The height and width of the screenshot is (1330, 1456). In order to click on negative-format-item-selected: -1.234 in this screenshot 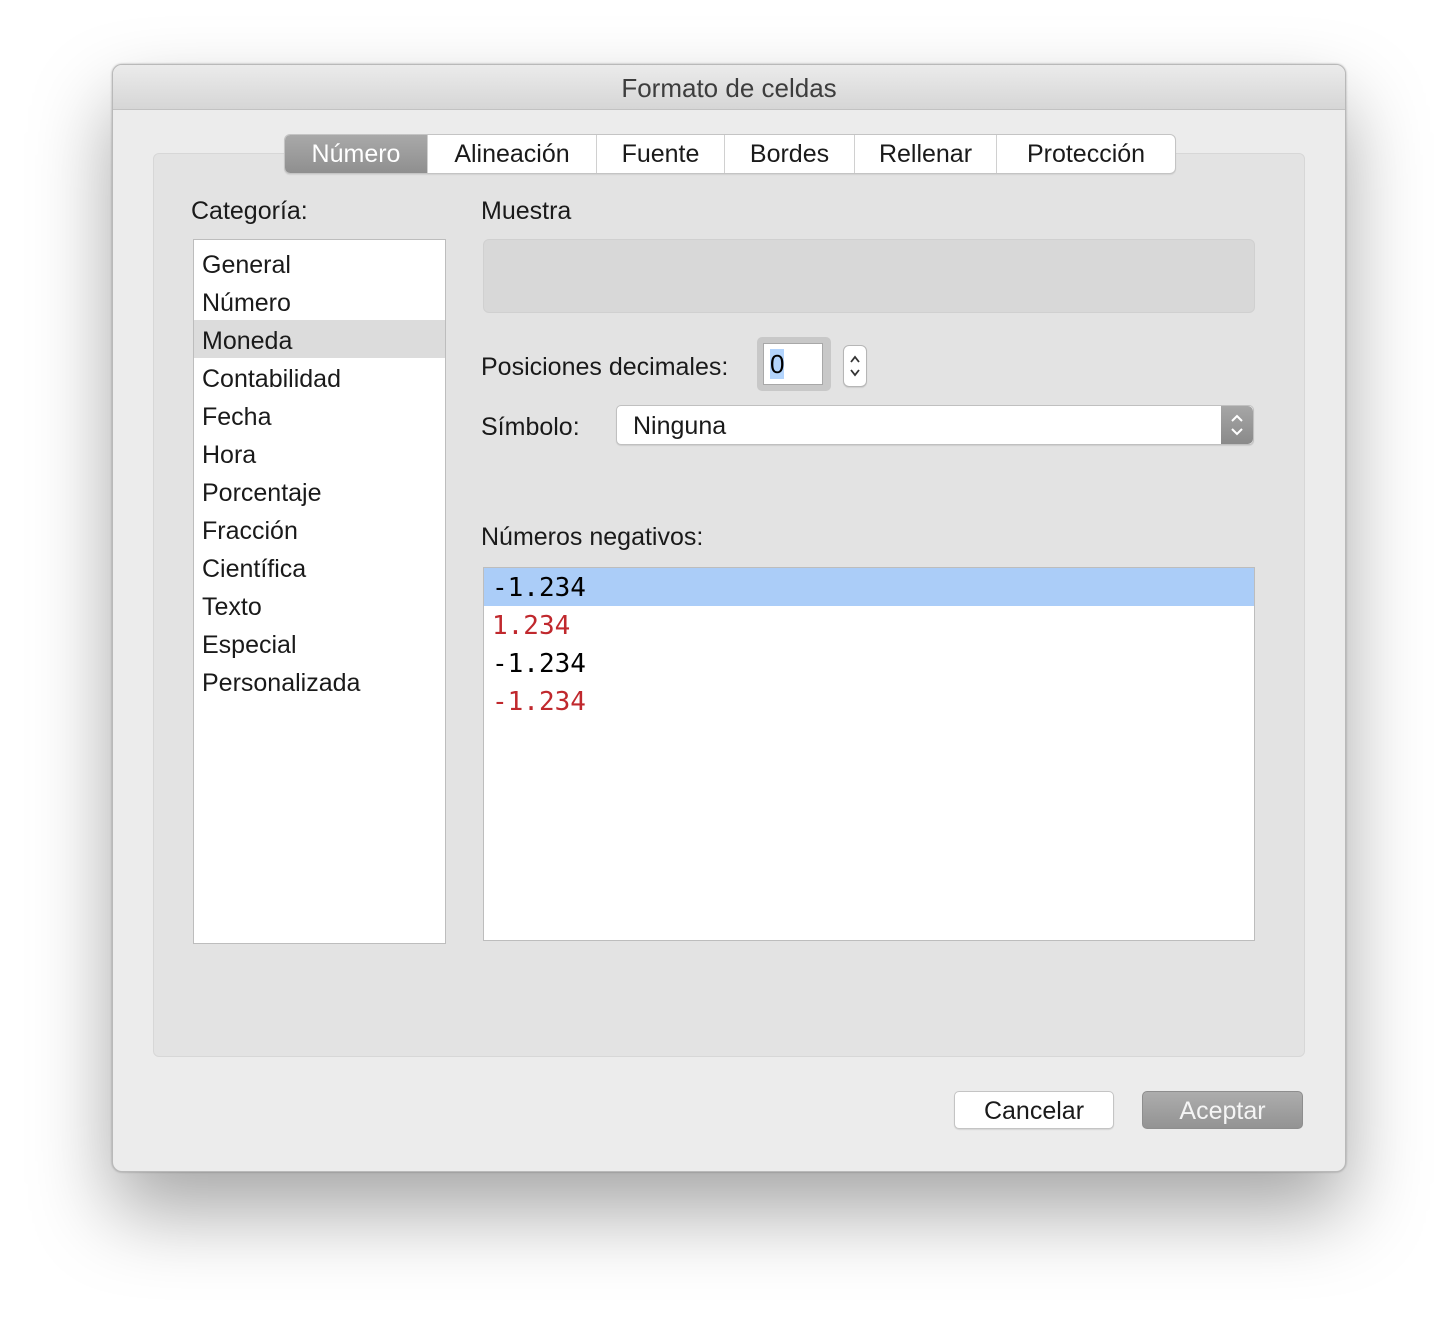, I will do `click(869, 587)`.